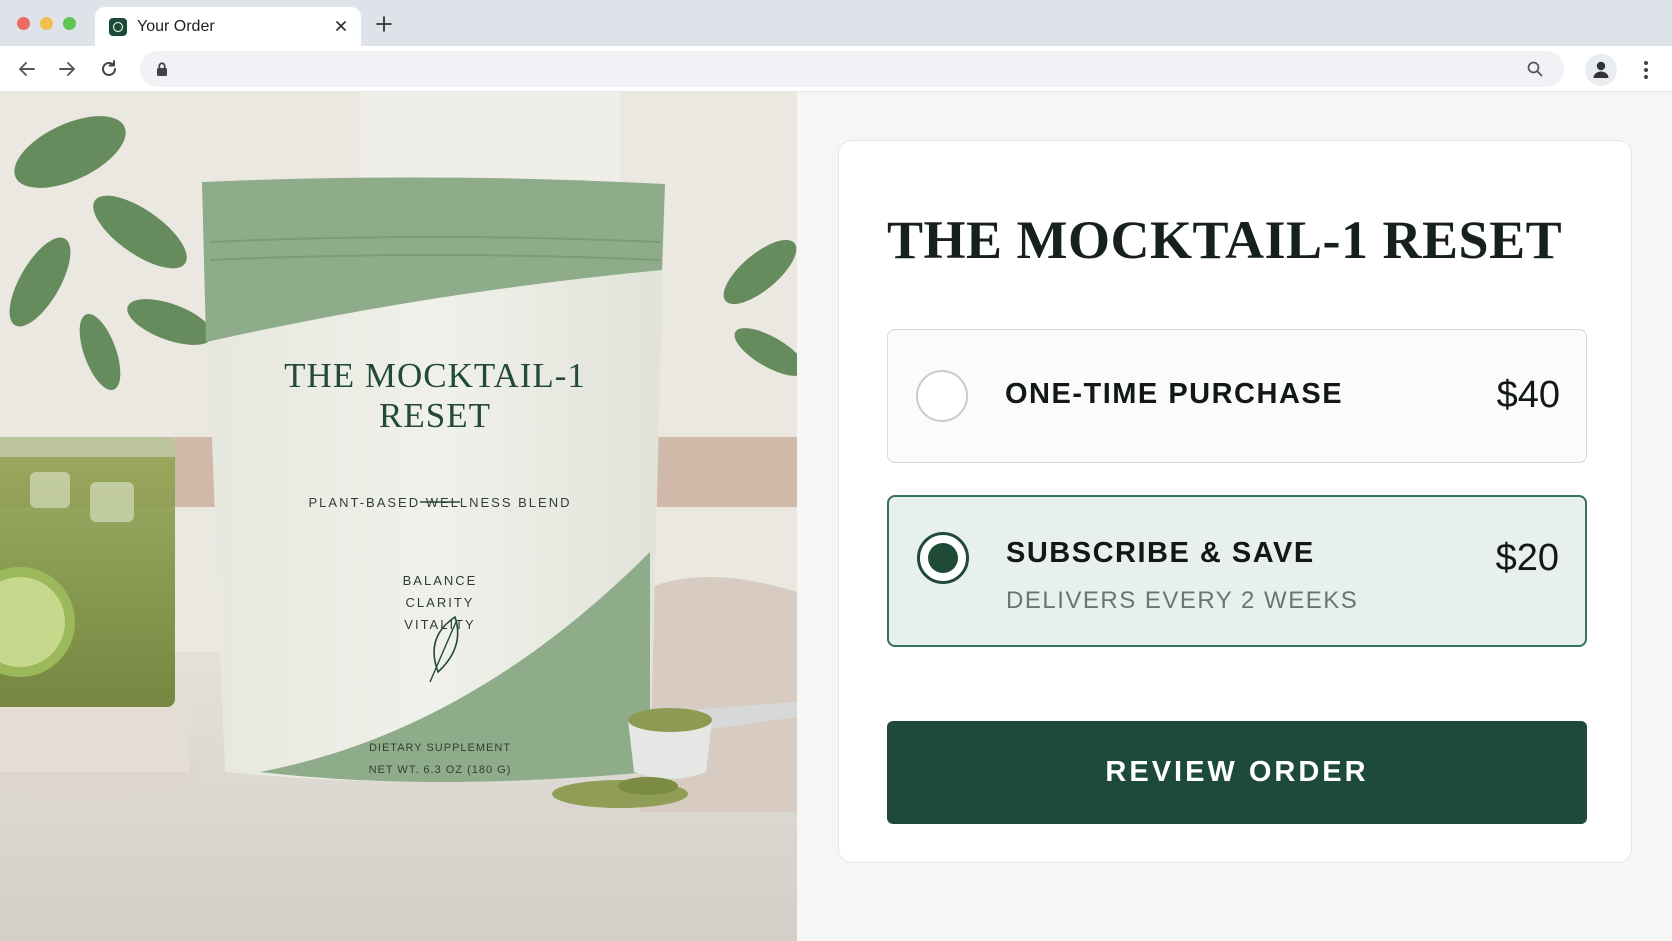  What do you see at coordinates (1225, 240) in the screenshot?
I see `product-title: THE MOCKTAIL-1 RESET` at bounding box center [1225, 240].